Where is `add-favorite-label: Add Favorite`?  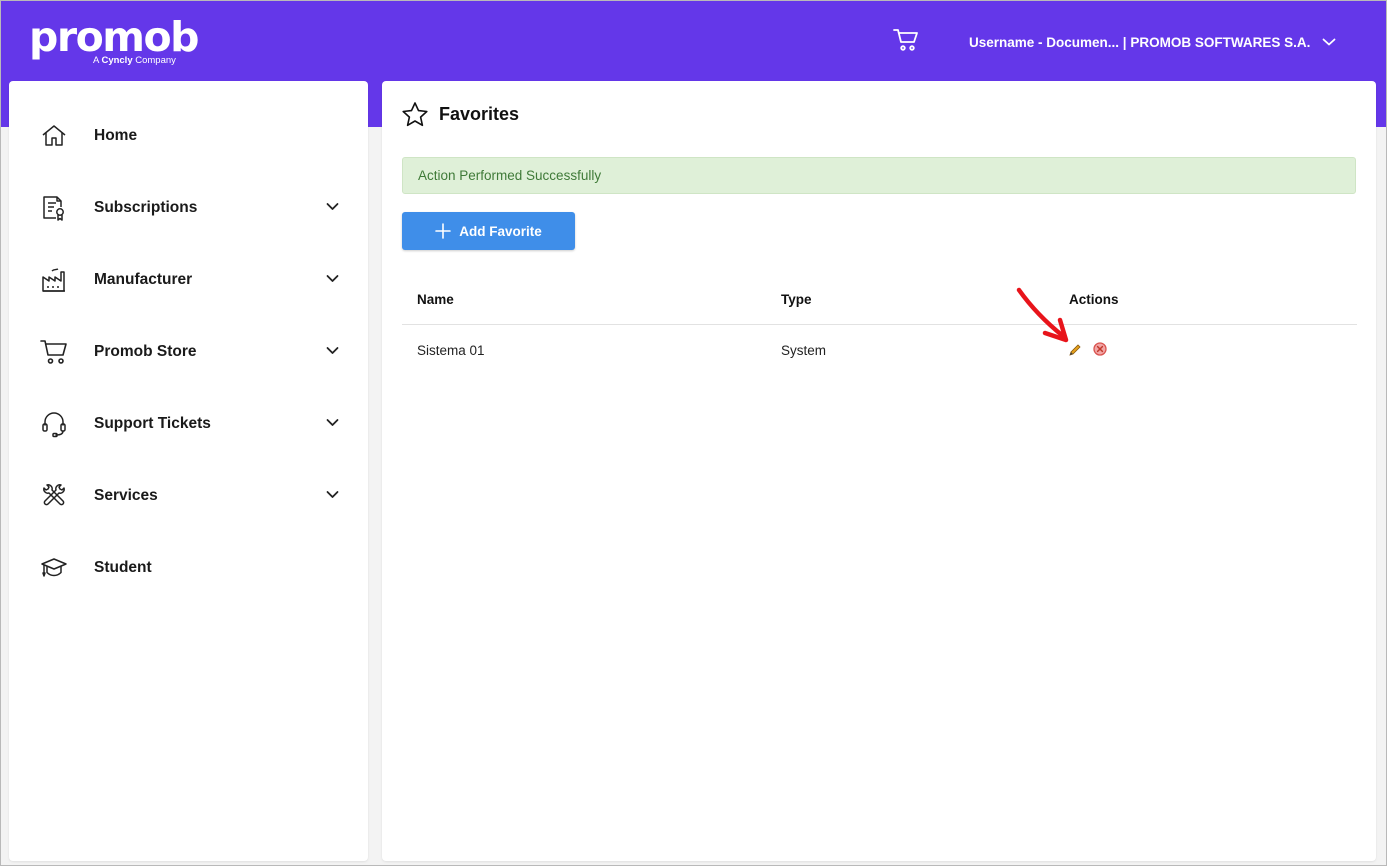 add-favorite-label: Add Favorite is located at coordinates (500, 231).